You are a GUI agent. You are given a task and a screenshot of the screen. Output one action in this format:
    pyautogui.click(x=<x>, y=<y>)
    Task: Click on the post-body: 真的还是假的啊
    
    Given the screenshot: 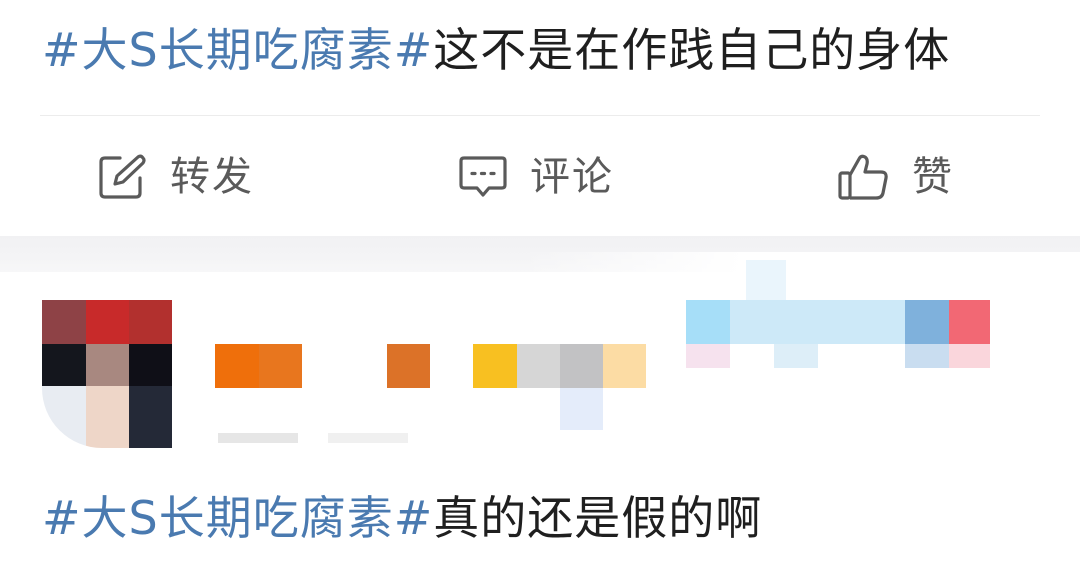 What is the action you would take?
    pyautogui.click(x=598, y=518)
    